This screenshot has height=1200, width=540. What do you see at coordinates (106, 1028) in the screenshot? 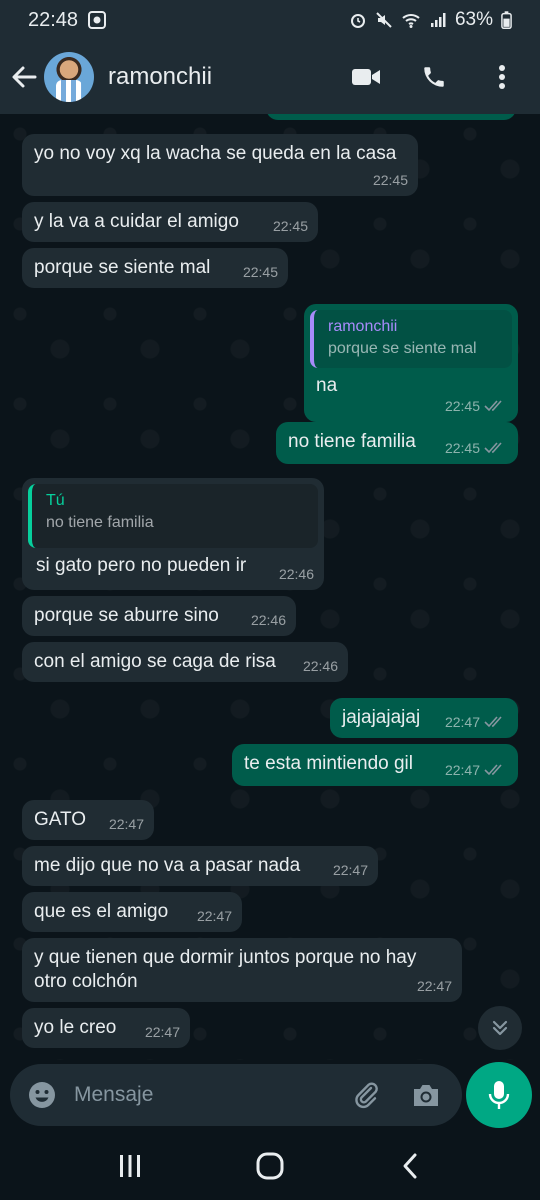
I see `message-incoming: yo le creo 22:47` at bounding box center [106, 1028].